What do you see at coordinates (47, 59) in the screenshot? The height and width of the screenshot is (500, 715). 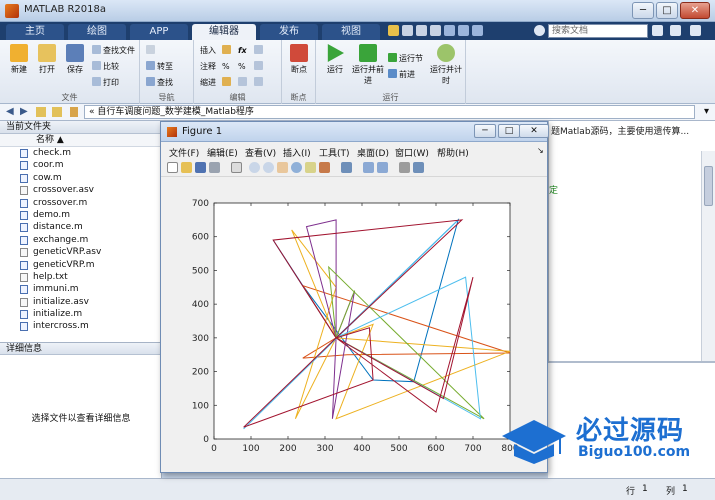 I see `open-button: 打开` at bounding box center [47, 59].